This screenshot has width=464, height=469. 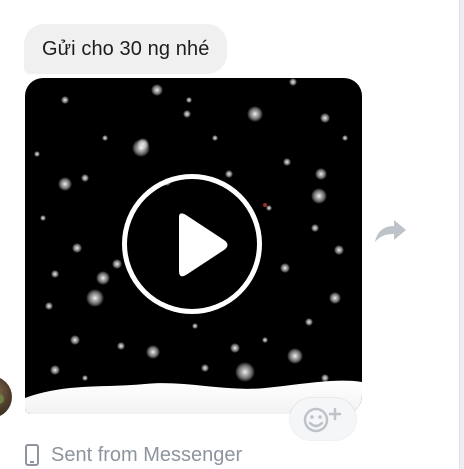 What do you see at coordinates (203, 245) in the screenshot?
I see `play-icon` at bounding box center [203, 245].